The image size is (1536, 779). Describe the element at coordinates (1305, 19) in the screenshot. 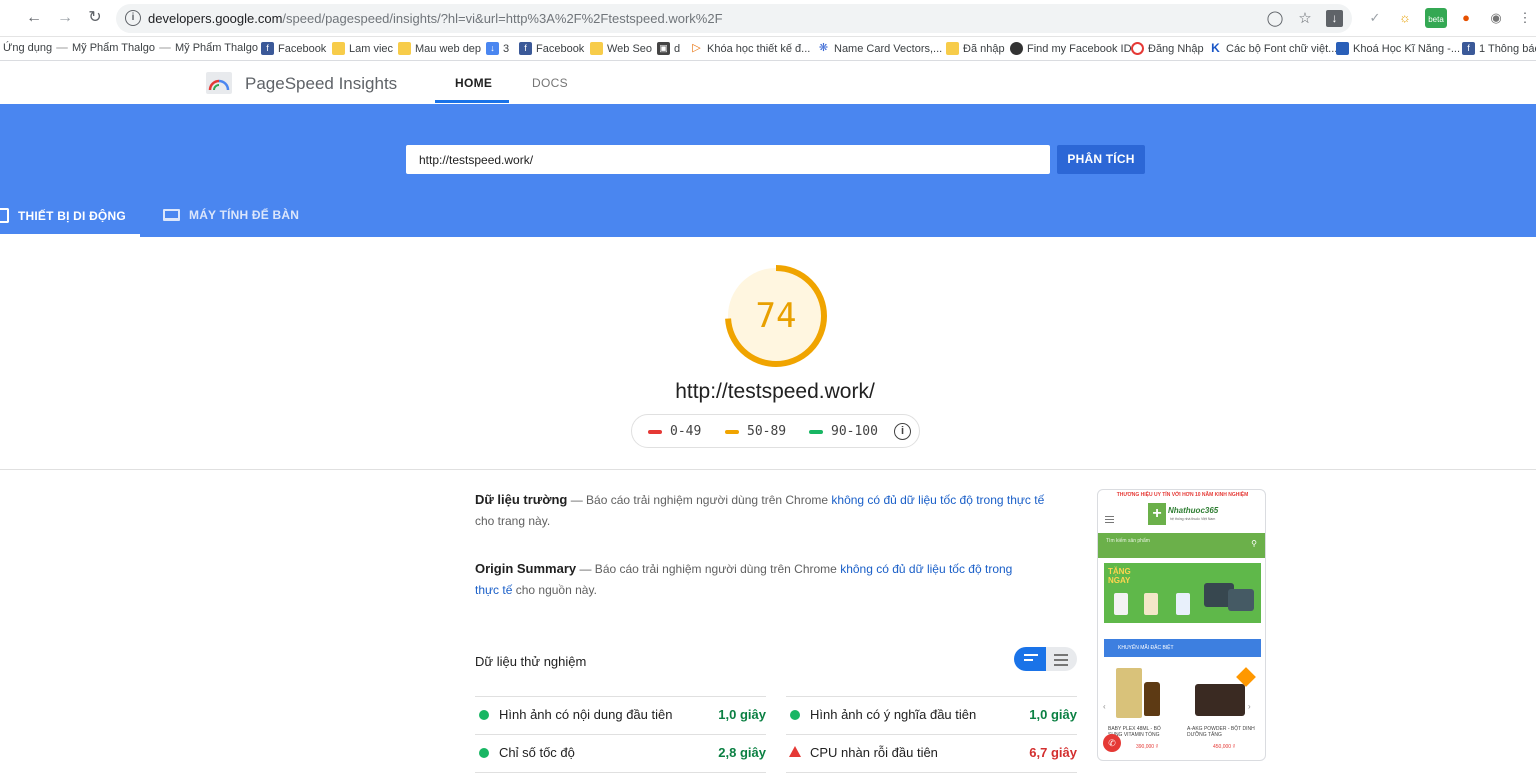

I see `star-icon: ☆` at that location.